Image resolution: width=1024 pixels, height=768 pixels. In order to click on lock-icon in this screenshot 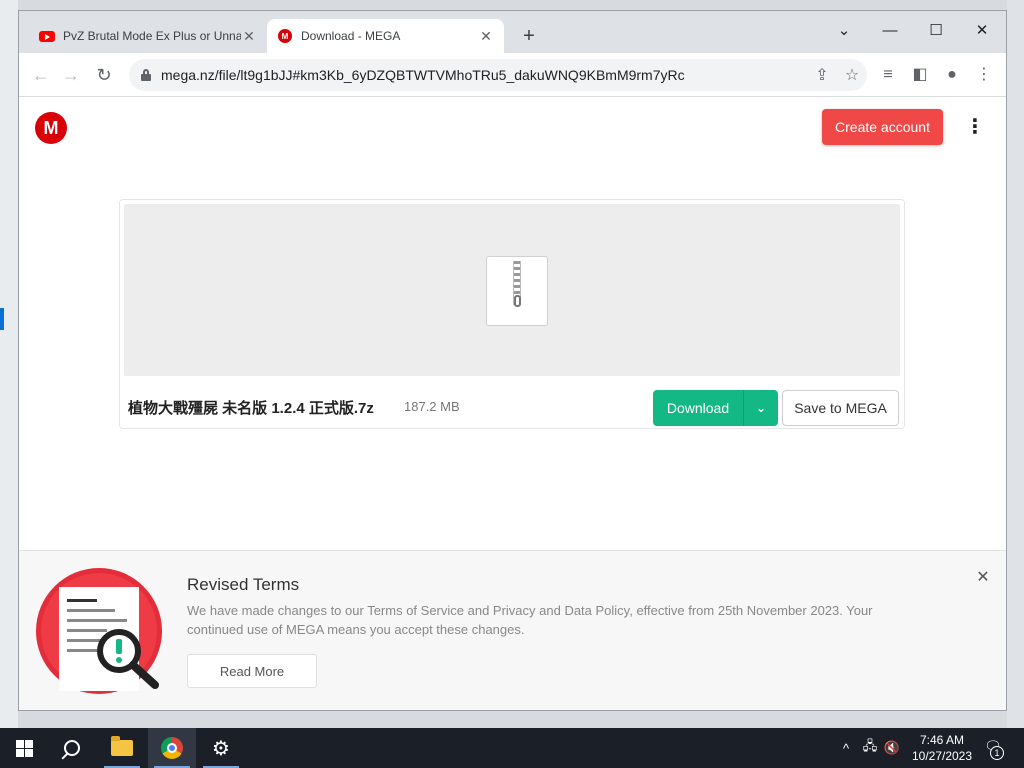, I will do `click(146, 75)`.